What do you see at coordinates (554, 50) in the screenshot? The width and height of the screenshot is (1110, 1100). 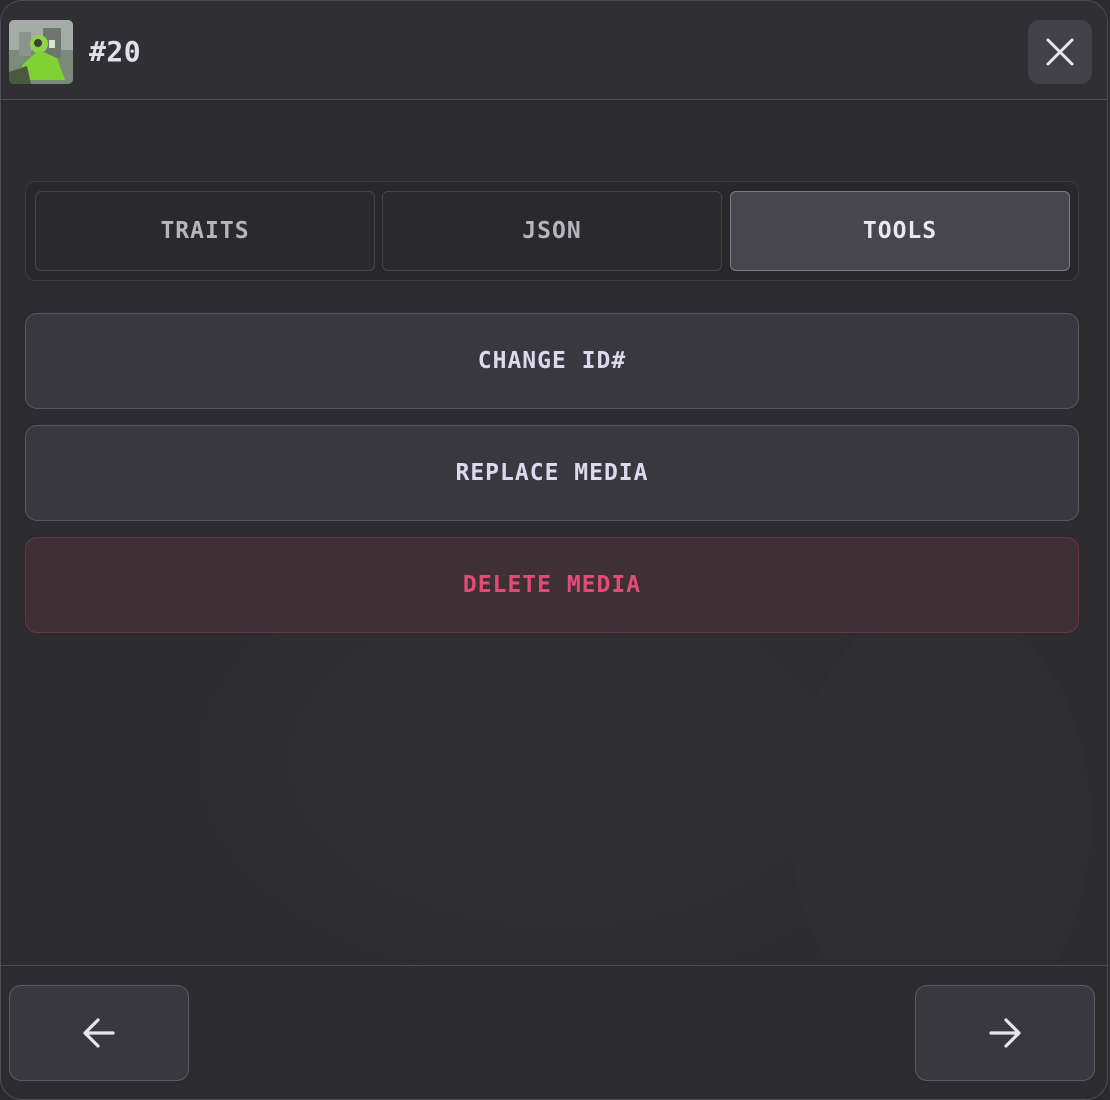 I see `panel-header: #20` at bounding box center [554, 50].